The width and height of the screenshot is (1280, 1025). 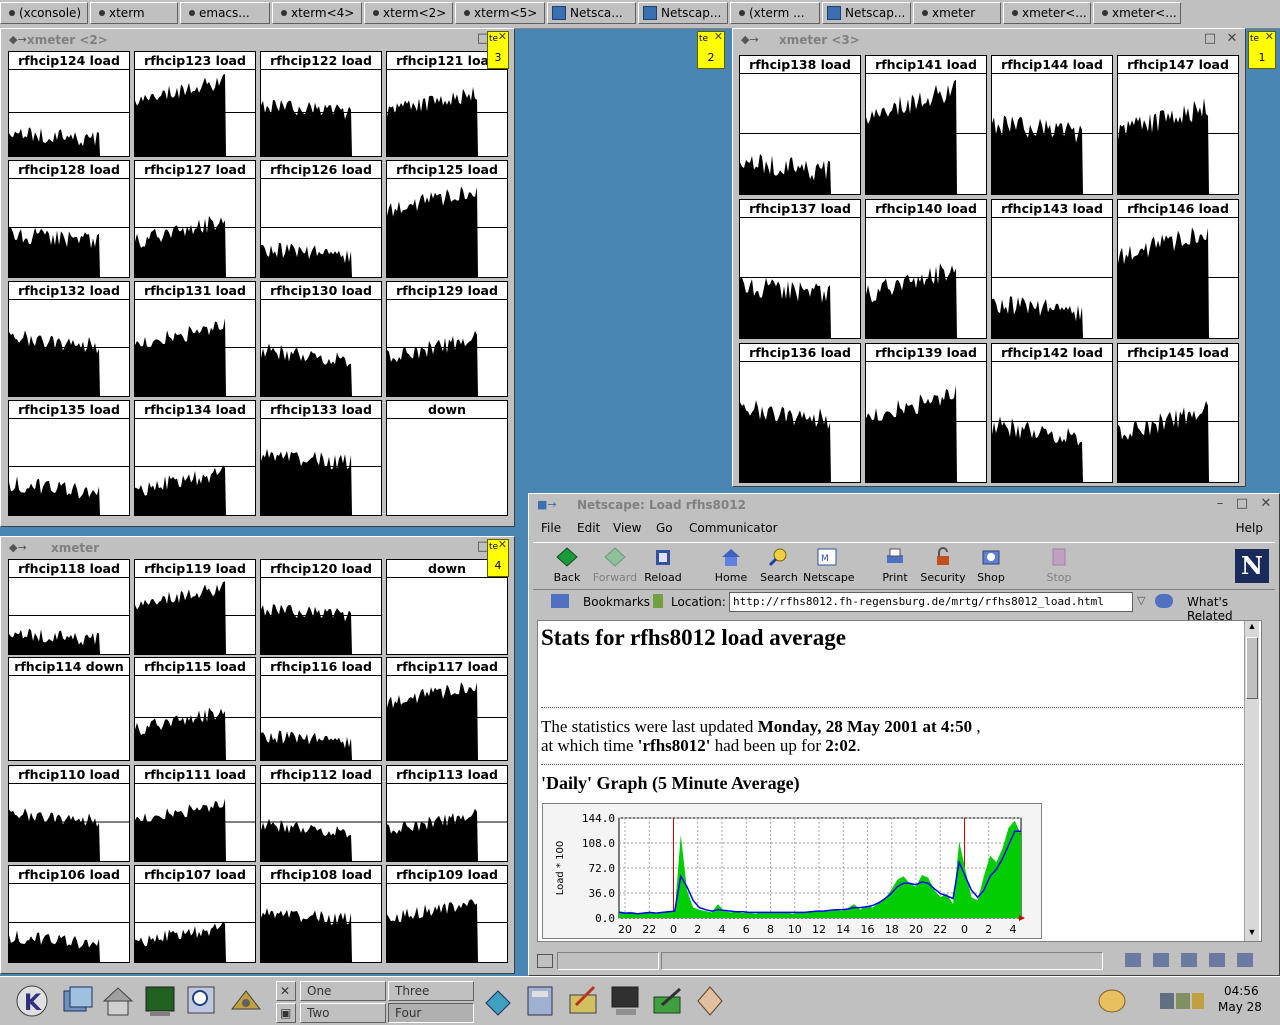 What do you see at coordinates (1195, 960) in the screenshot?
I see `component-bar-icons` at bounding box center [1195, 960].